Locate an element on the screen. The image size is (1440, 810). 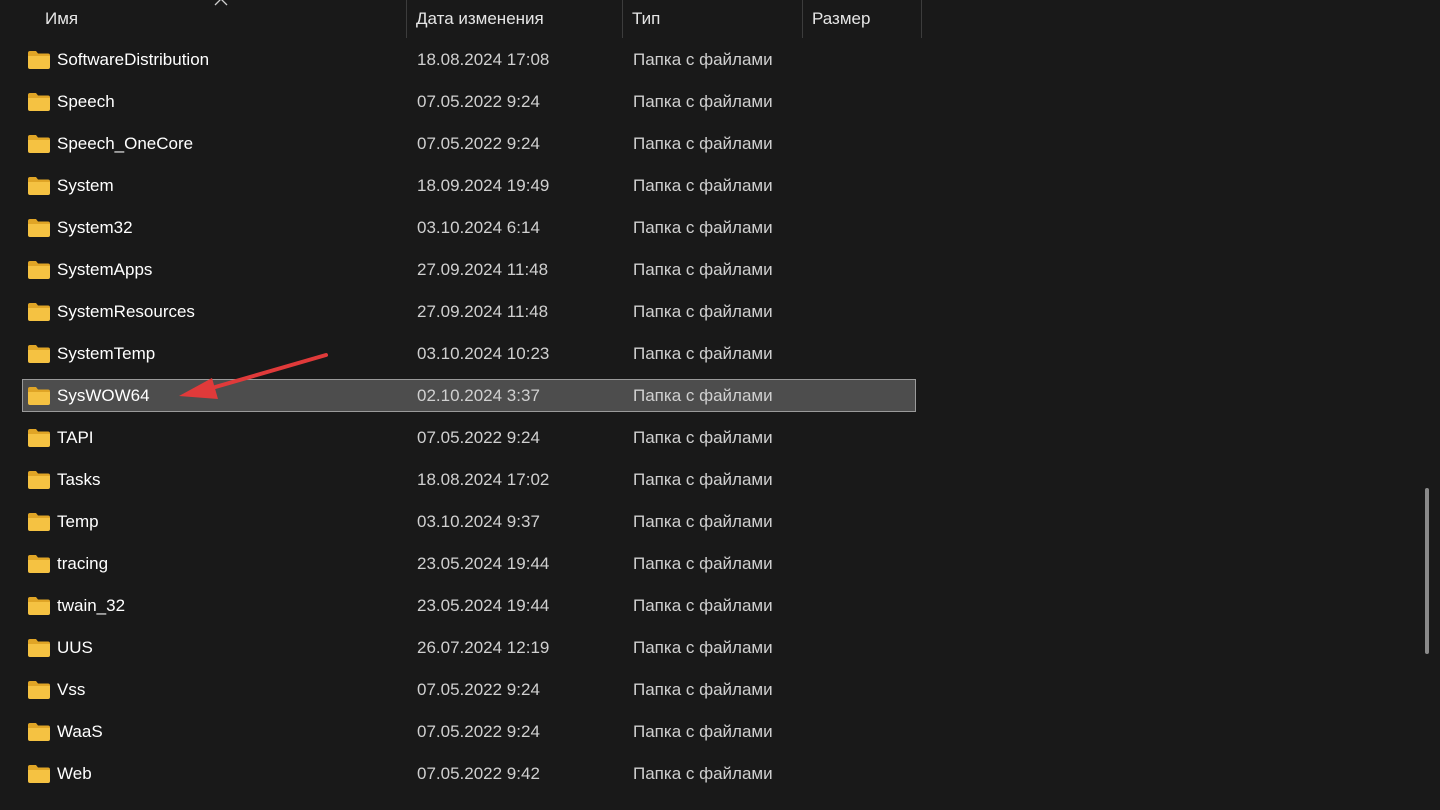
row-name: System32 is located at coordinates (95, 227).